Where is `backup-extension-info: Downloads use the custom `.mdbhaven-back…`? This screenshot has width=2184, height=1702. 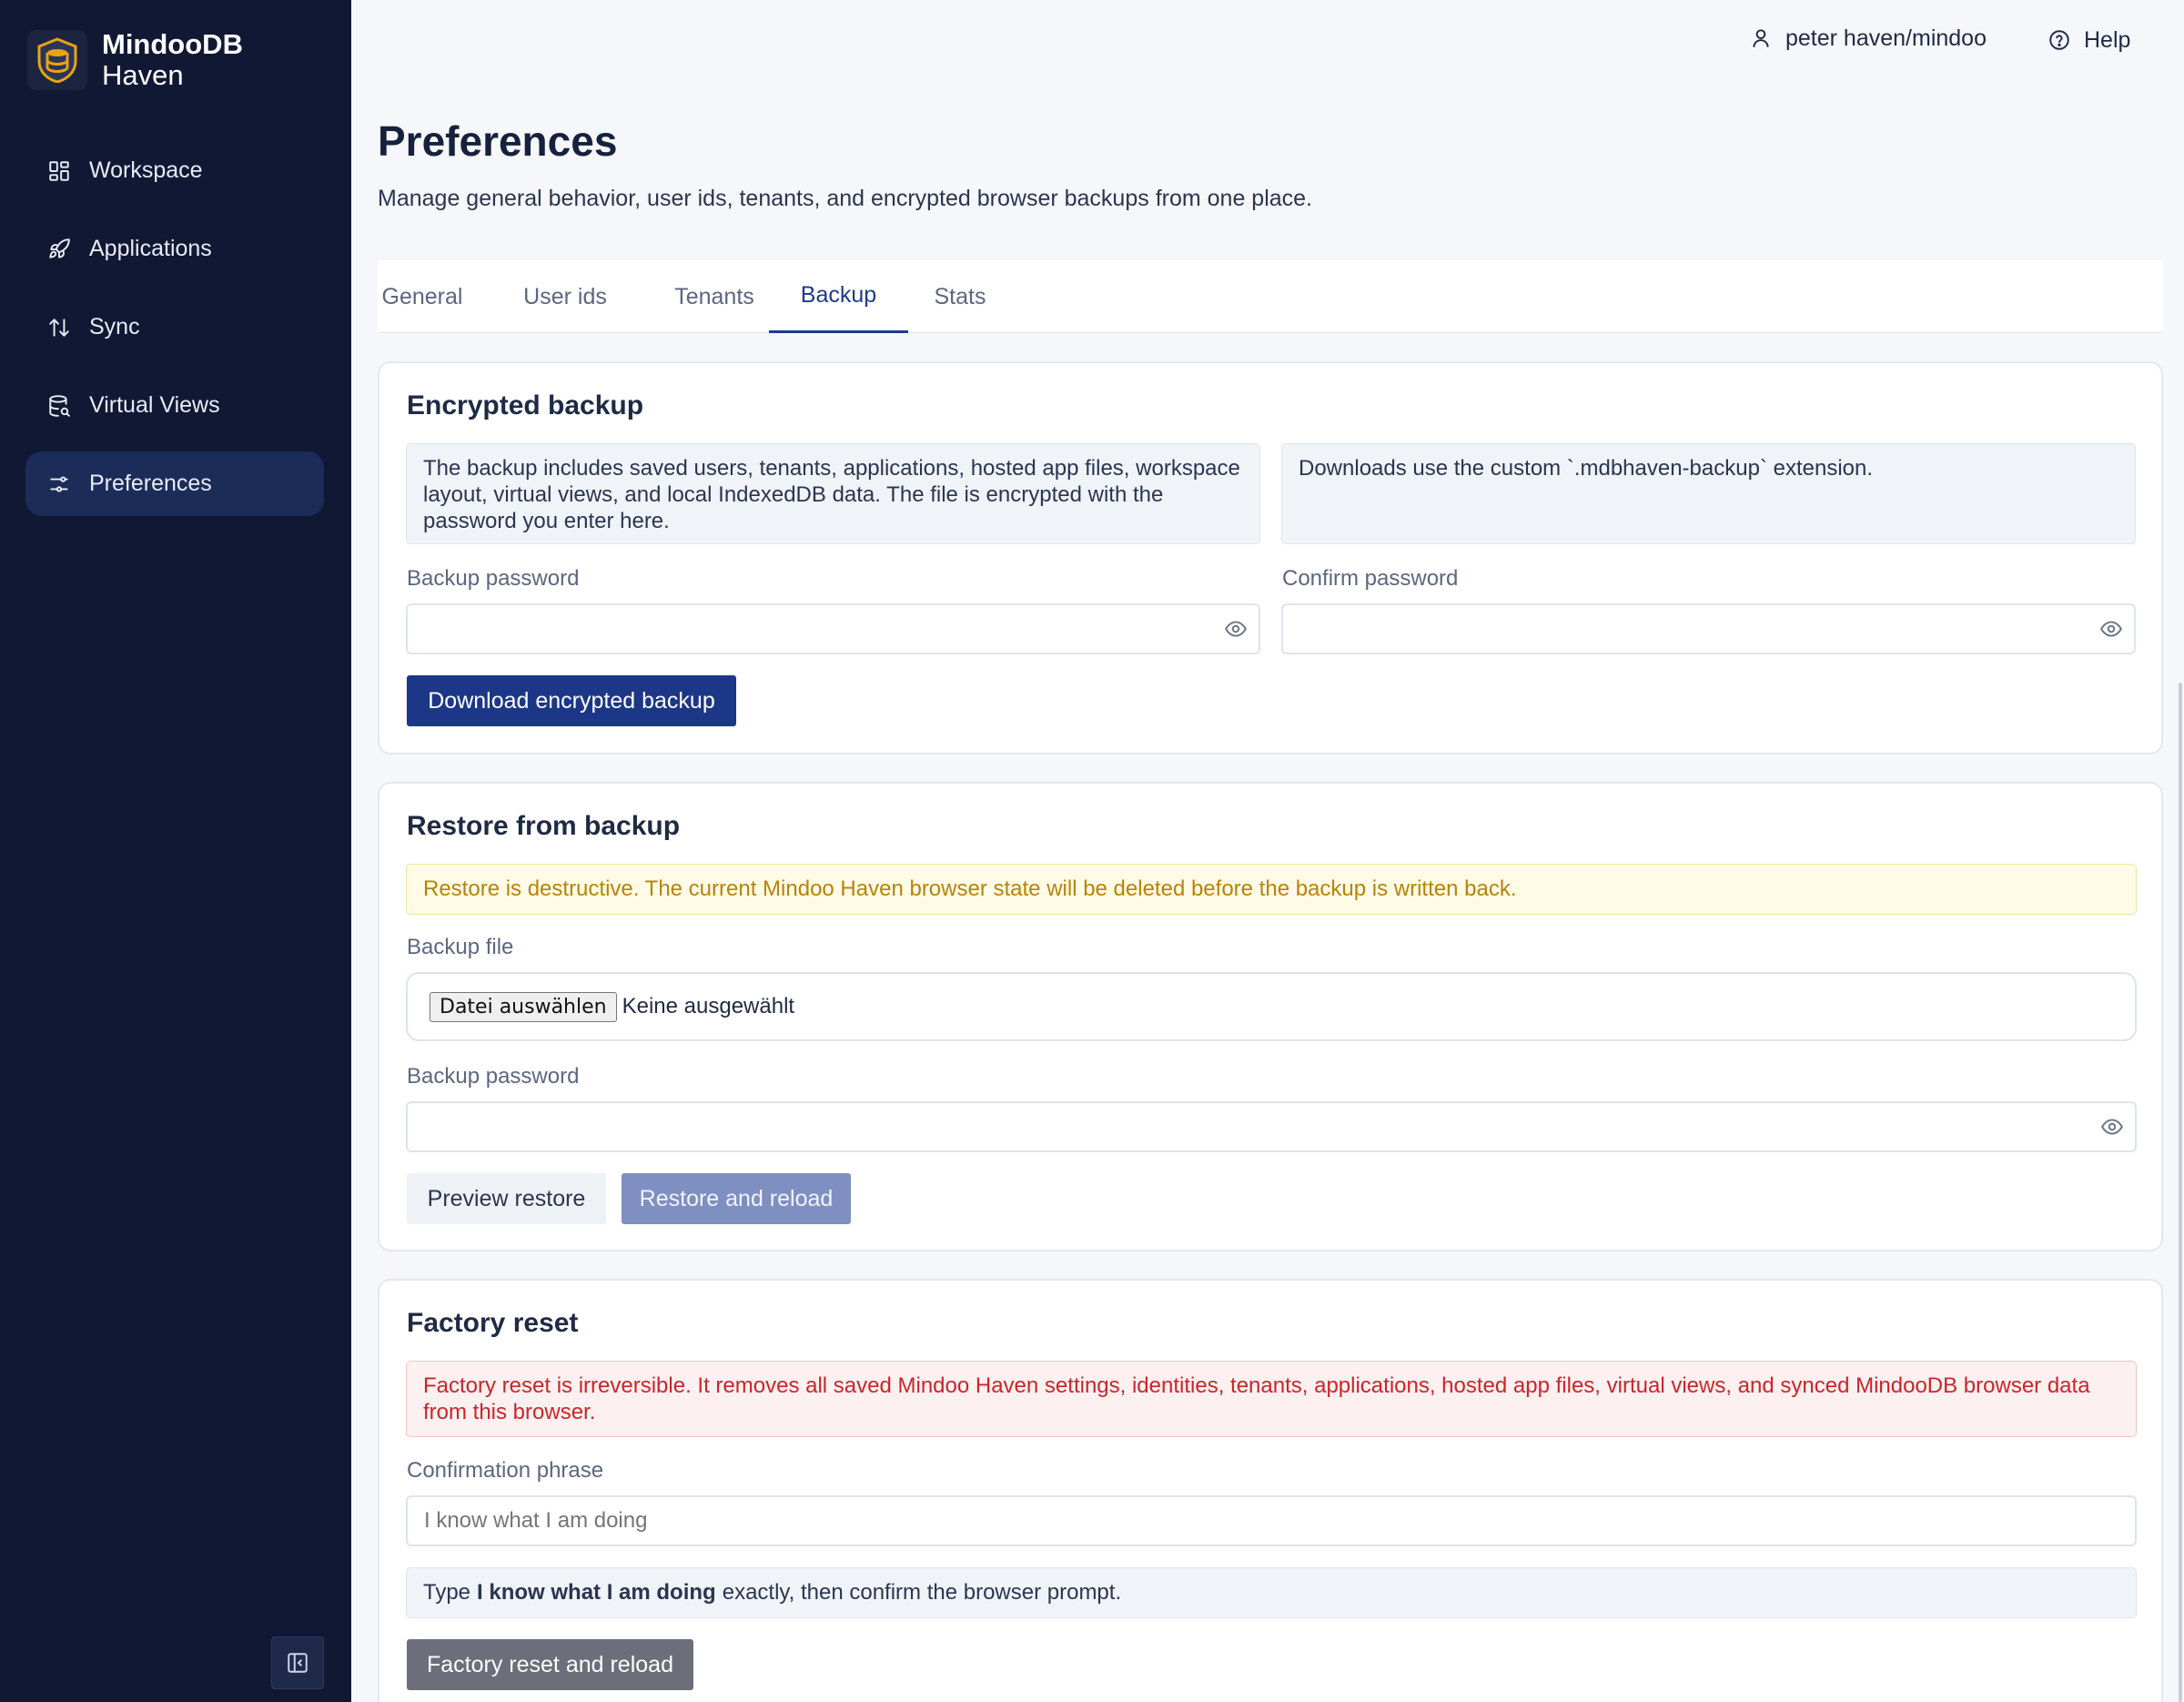 backup-extension-info: Downloads use the custom `.mdbhaven-back… is located at coordinates (1709, 493).